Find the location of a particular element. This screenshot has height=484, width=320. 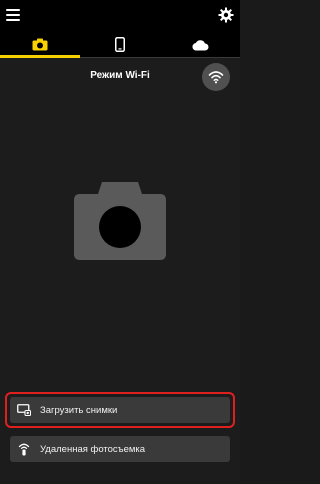

cloud-icon is located at coordinates (200, 44).